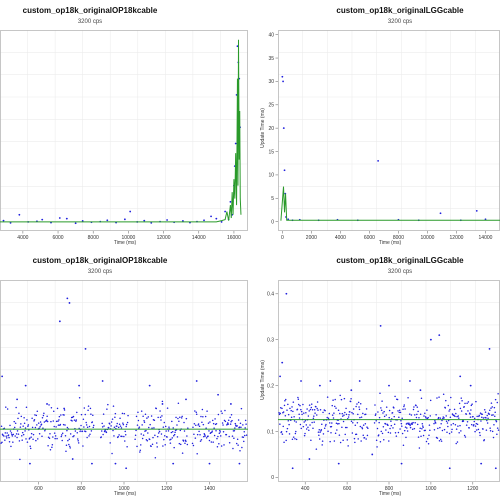 This screenshot has height=500, width=500. I want to click on plot-area, so click(390, 148).